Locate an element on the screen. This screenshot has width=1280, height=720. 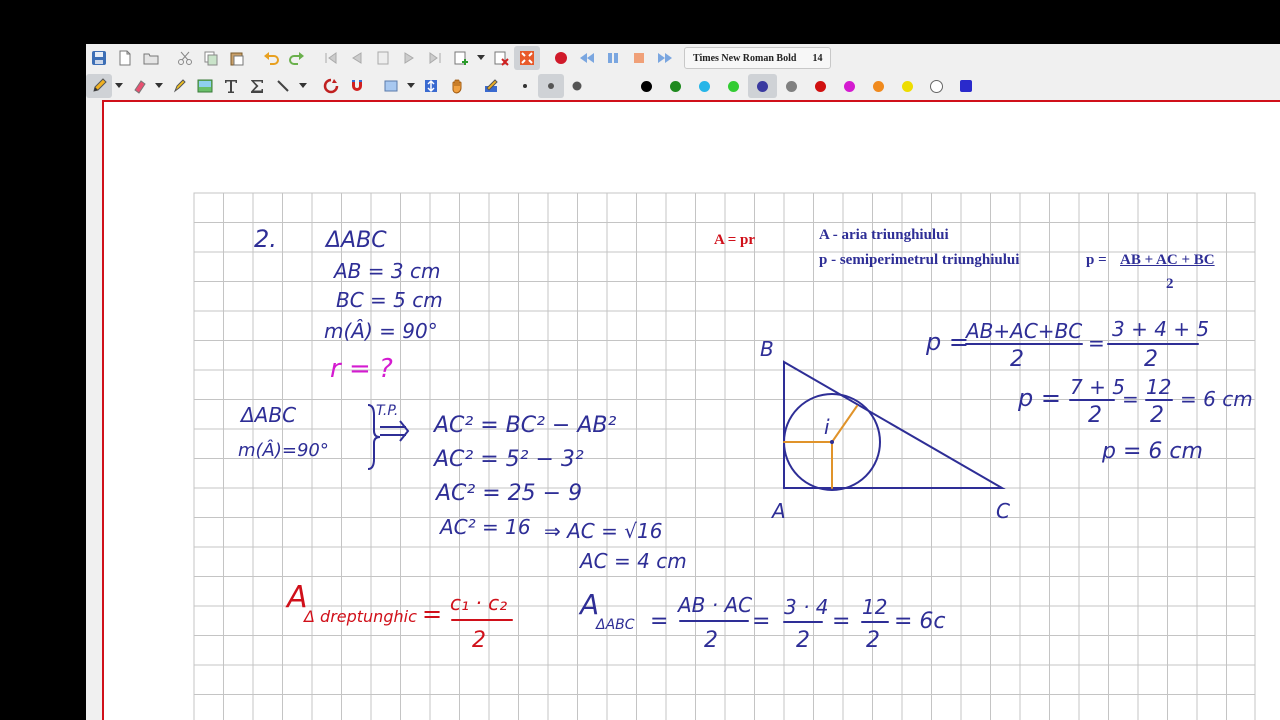
rotate-icon is located at coordinates (331, 86).